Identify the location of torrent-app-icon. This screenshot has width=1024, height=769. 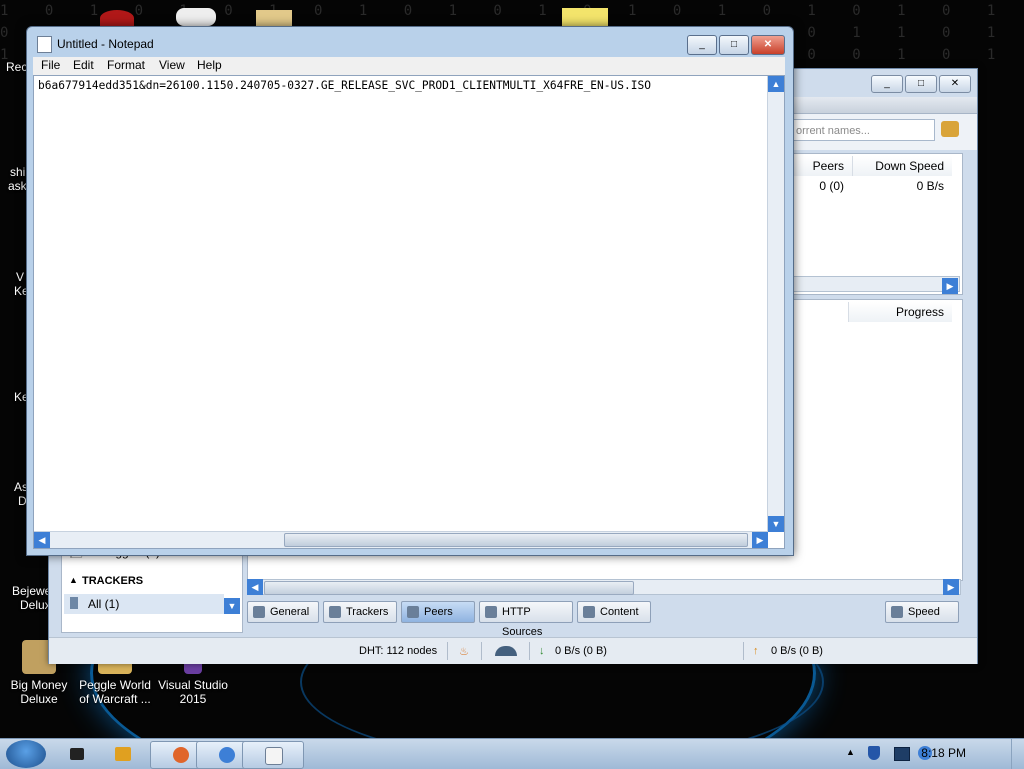
(227, 755).